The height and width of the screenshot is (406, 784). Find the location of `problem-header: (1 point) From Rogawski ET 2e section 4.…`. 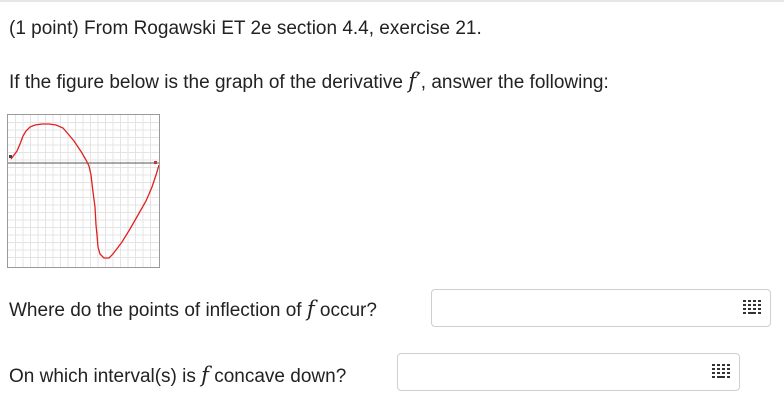

problem-header: (1 point) From Rogawski ET 2e section 4.… is located at coordinates (245, 28).